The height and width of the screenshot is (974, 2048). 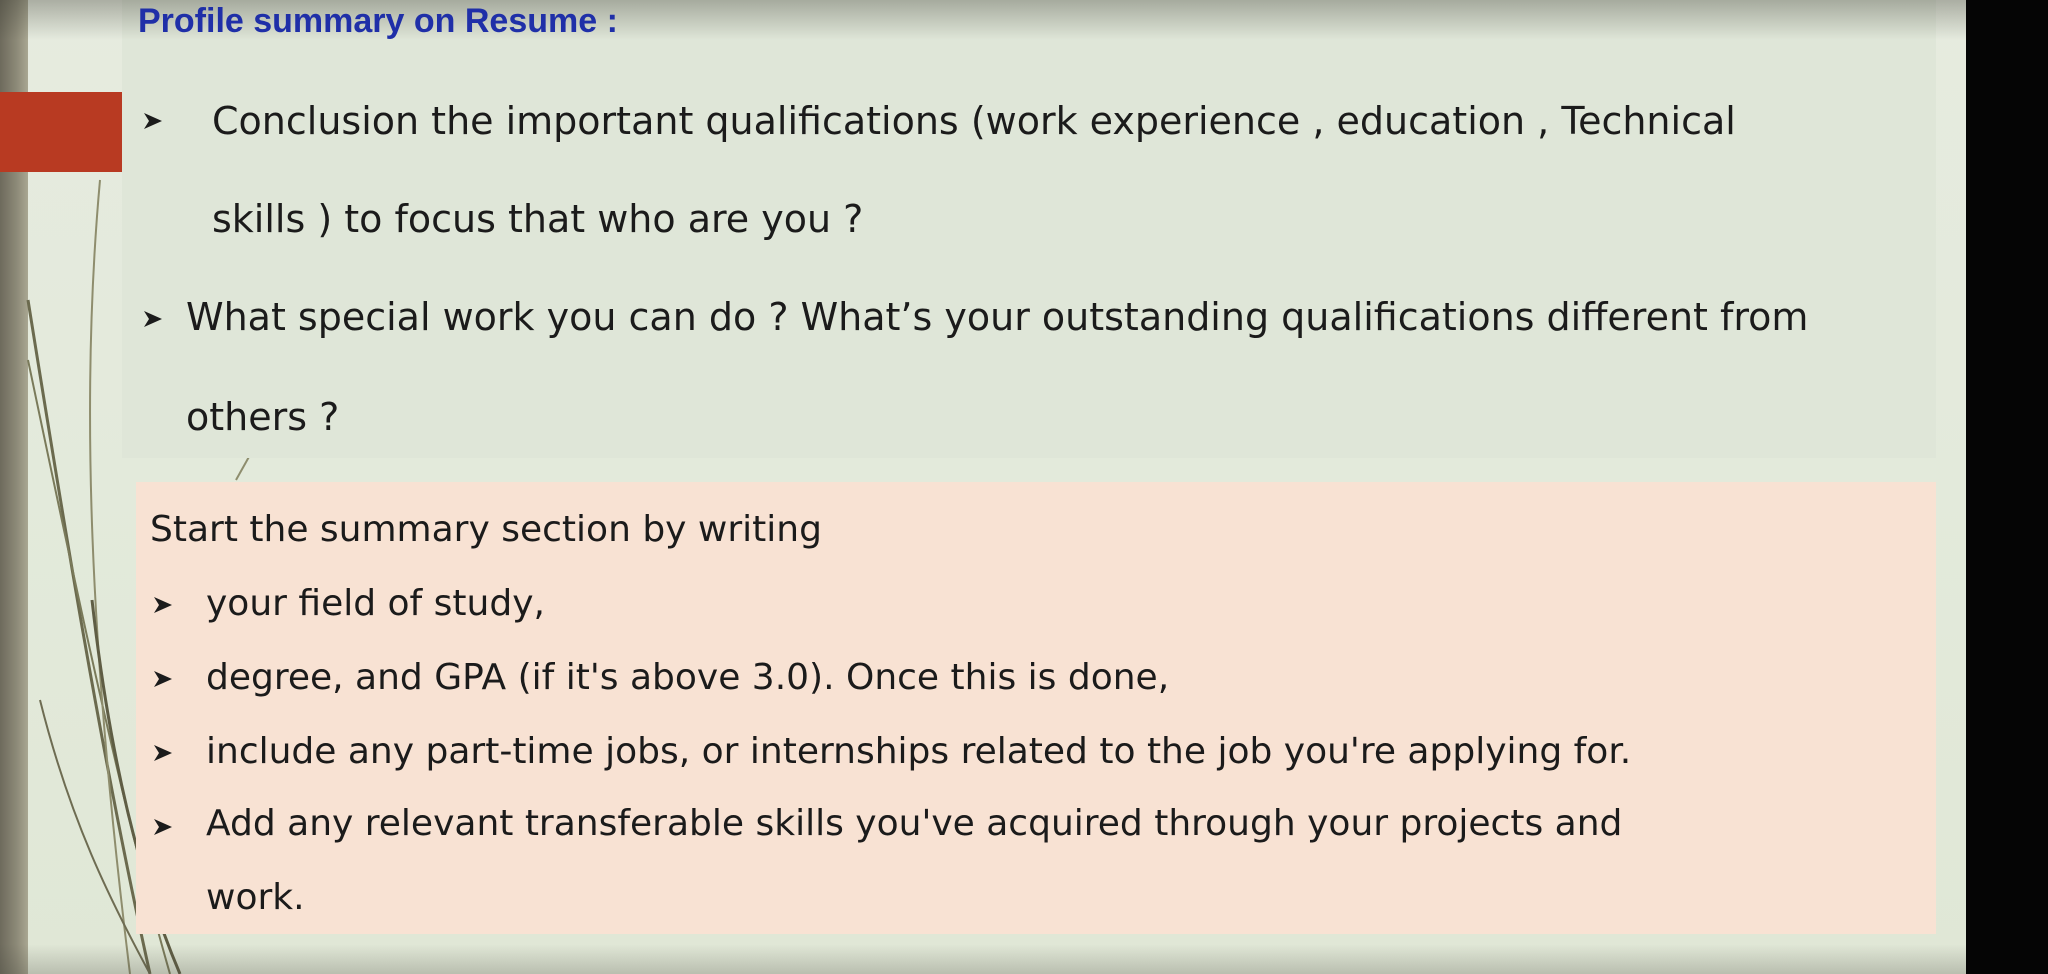 I want to click on list-item-continuation: work., so click(x=255, y=897).